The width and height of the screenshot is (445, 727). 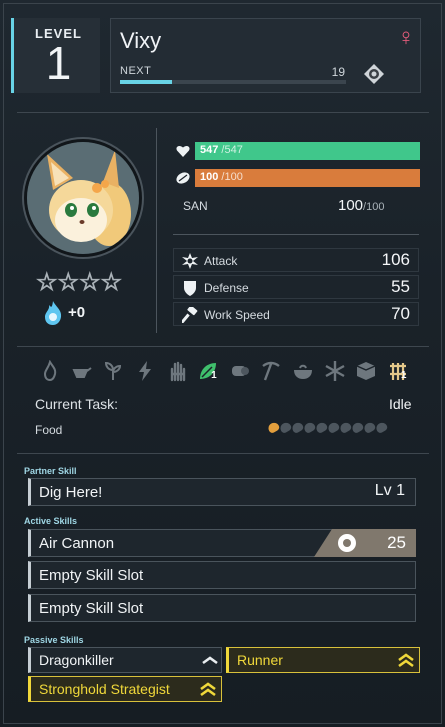 I want to click on neutral-element-icon, so click(x=347, y=543).